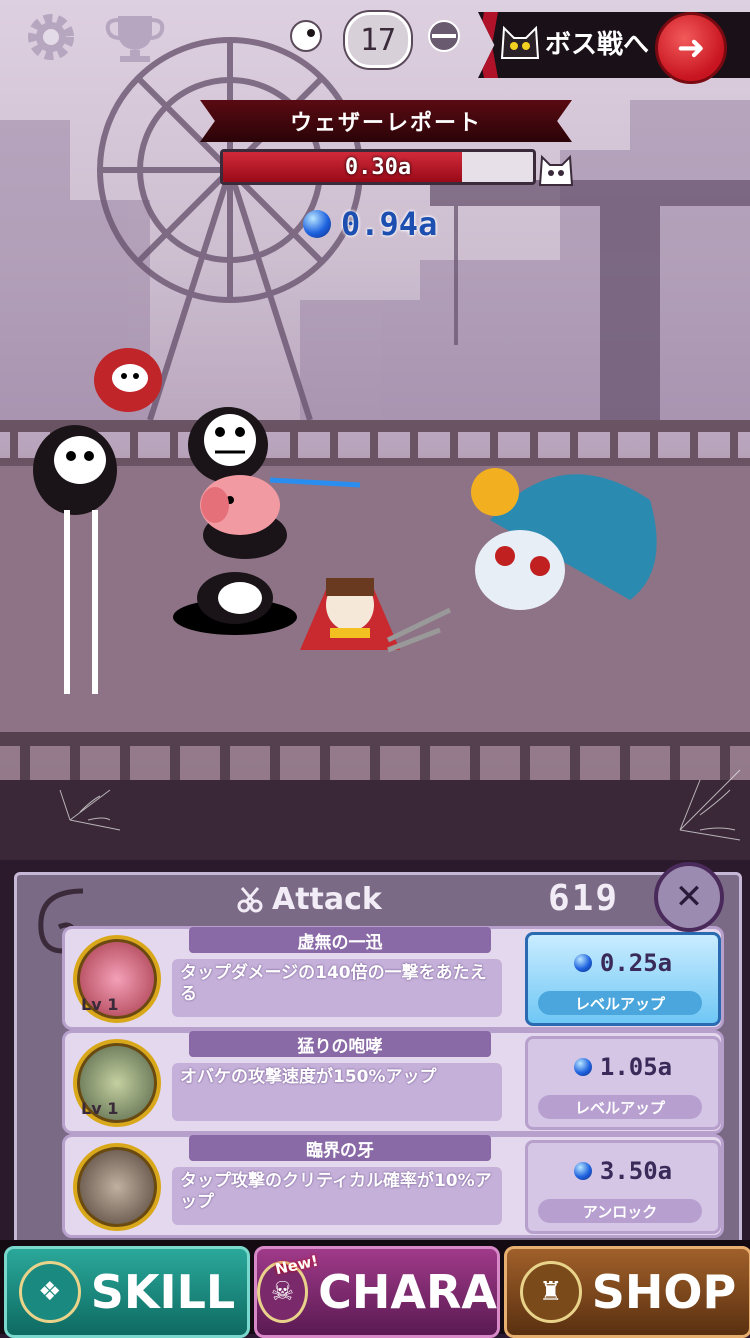 This screenshot has height=1338, width=750. What do you see at coordinates (337, 1196) in the screenshot?
I see `skill-description: タップ攻撃のクリティカル確率が10%アップ` at bounding box center [337, 1196].